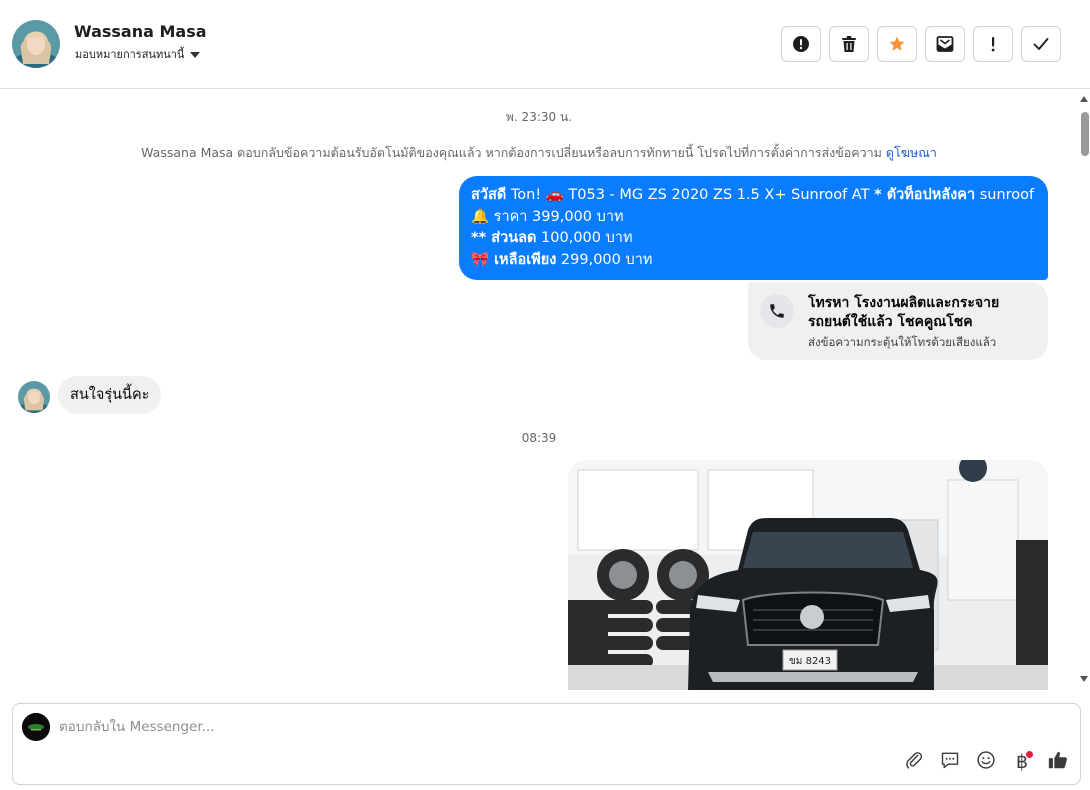  Describe the element at coordinates (1029, 754) in the screenshot. I see `notification-dot` at that location.